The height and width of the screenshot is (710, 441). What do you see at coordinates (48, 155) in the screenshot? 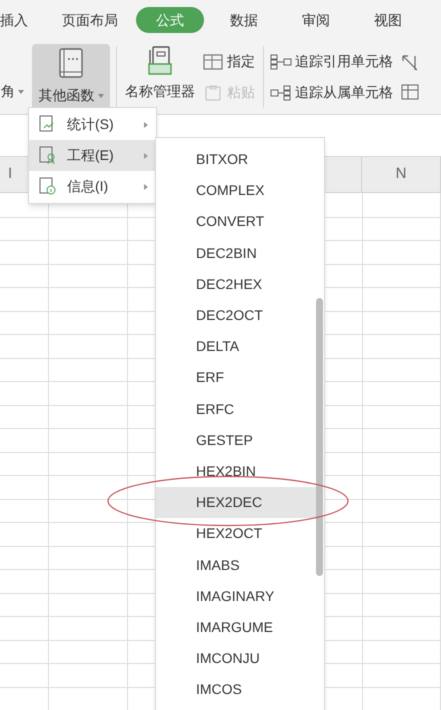
I see `ribbon-page-icon` at bounding box center [48, 155].